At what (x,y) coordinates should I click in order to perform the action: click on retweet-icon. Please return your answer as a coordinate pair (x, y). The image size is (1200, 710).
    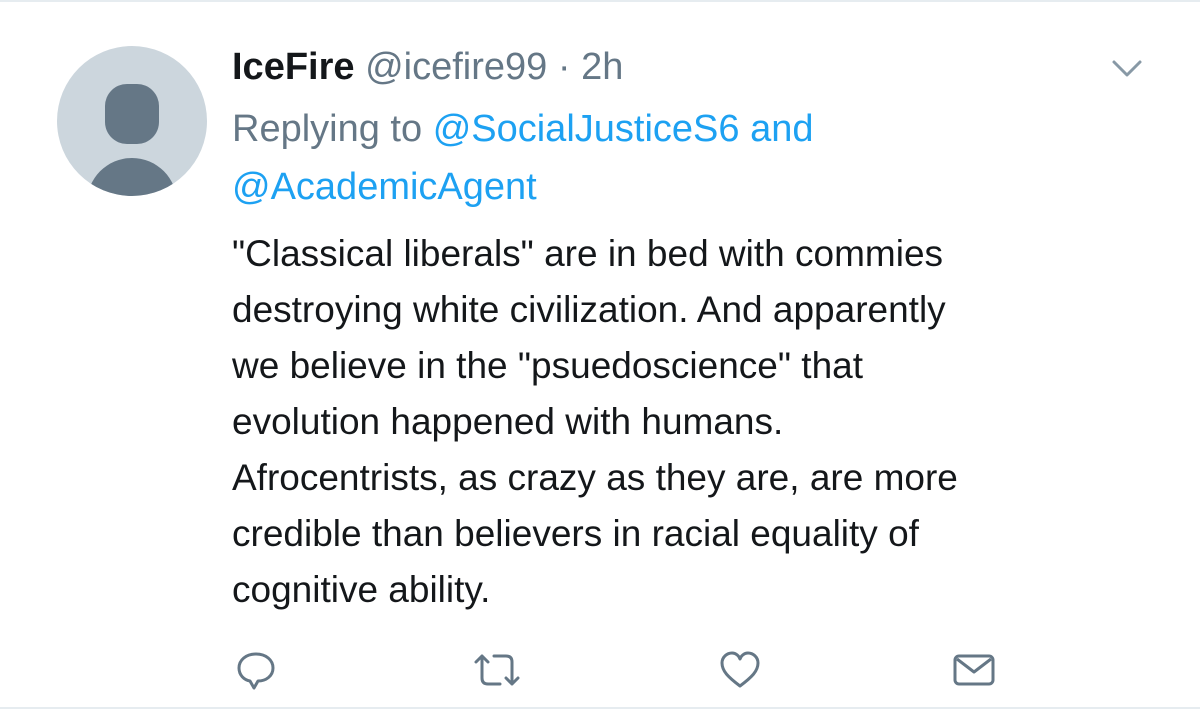
    Looking at the image, I should click on (497, 670).